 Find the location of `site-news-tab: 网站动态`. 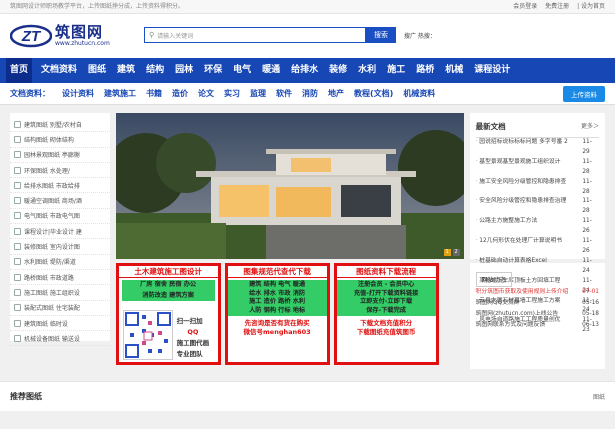

site-news-tab: 网站动态 is located at coordinates (493, 279).